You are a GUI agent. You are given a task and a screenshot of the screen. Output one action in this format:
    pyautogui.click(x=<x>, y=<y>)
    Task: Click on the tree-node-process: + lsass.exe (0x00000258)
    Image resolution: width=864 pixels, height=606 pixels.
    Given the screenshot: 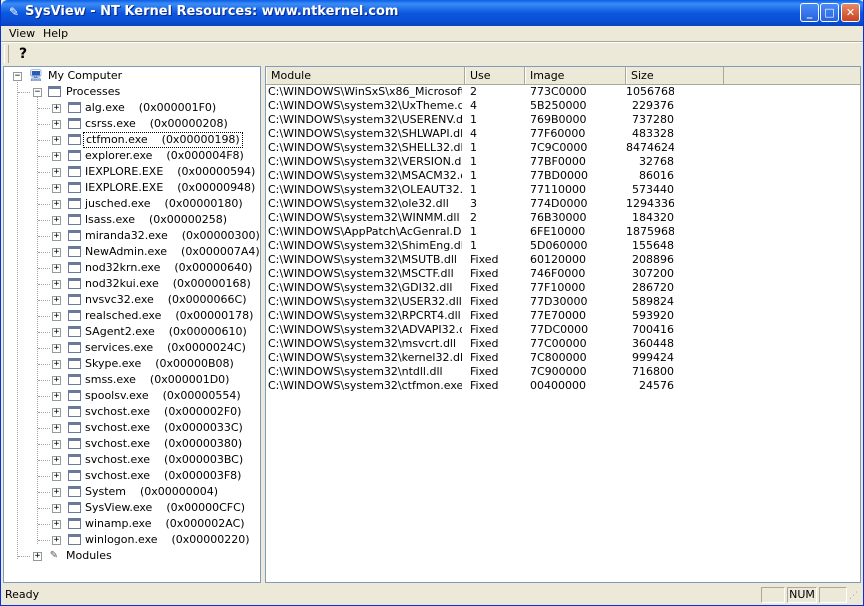 What is the action you would take?
    pyautogui.click(x=129, y=220)
    